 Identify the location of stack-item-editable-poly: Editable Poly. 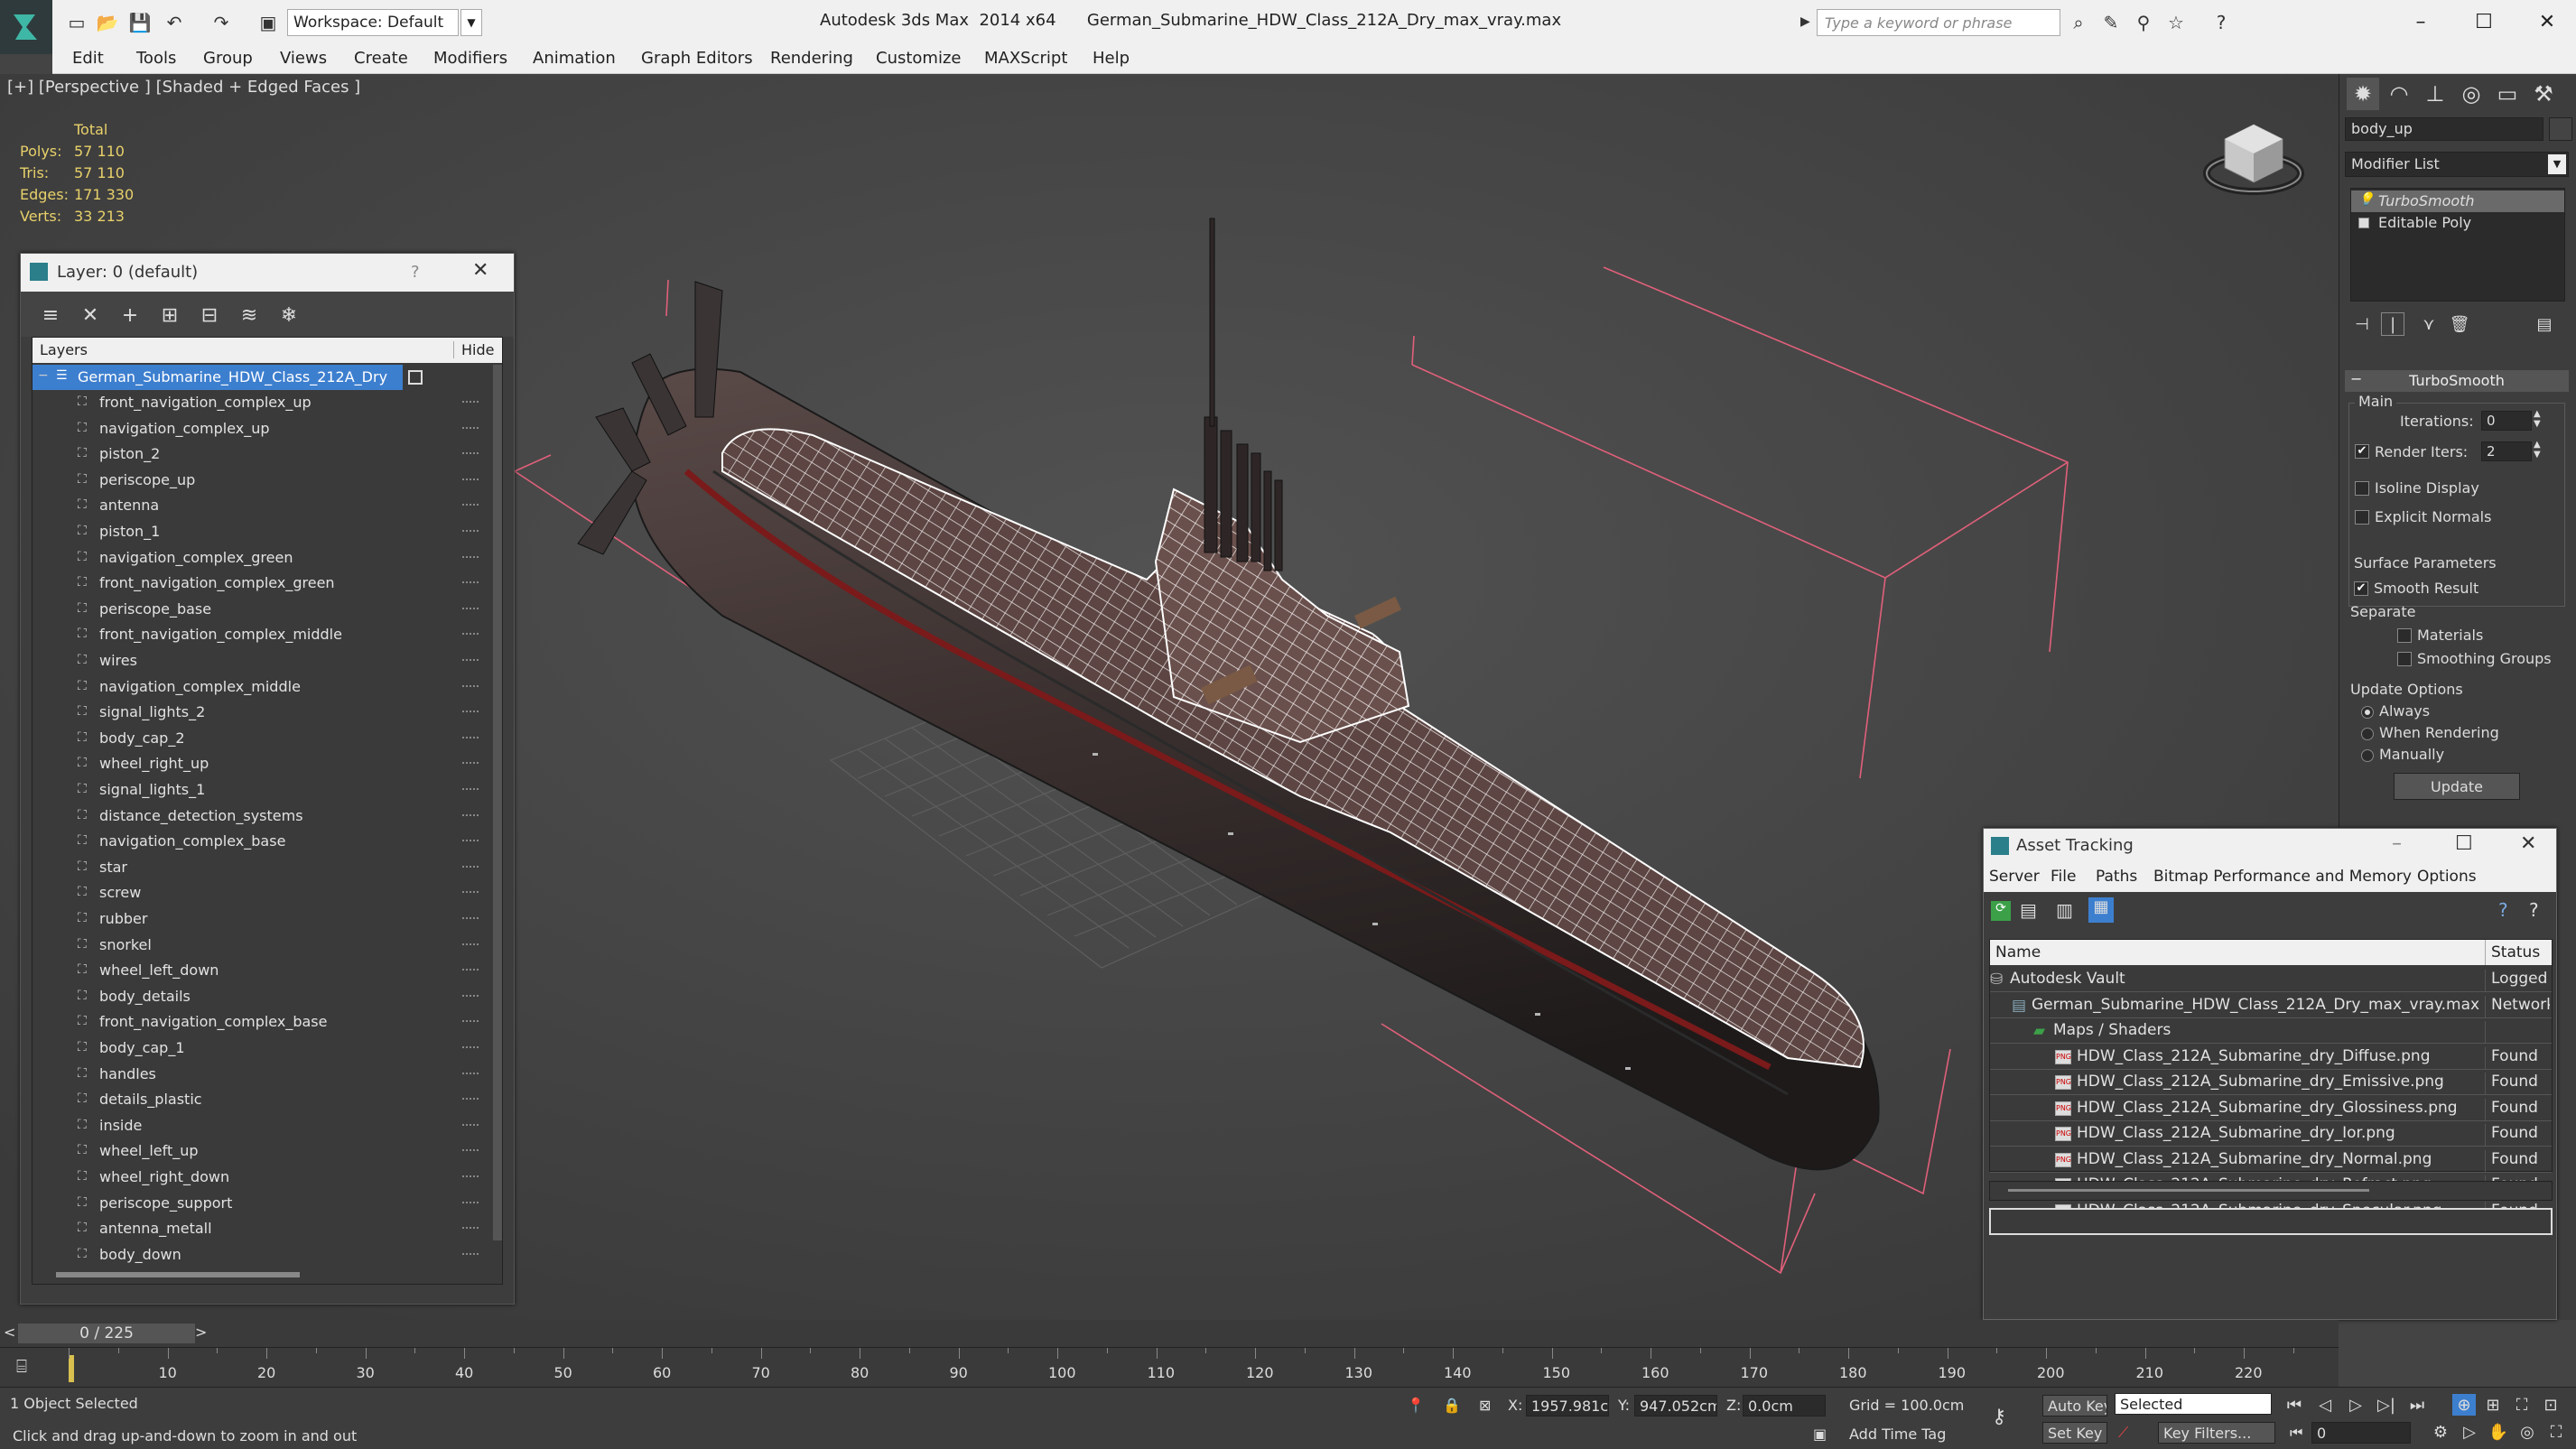
(2457, 223).